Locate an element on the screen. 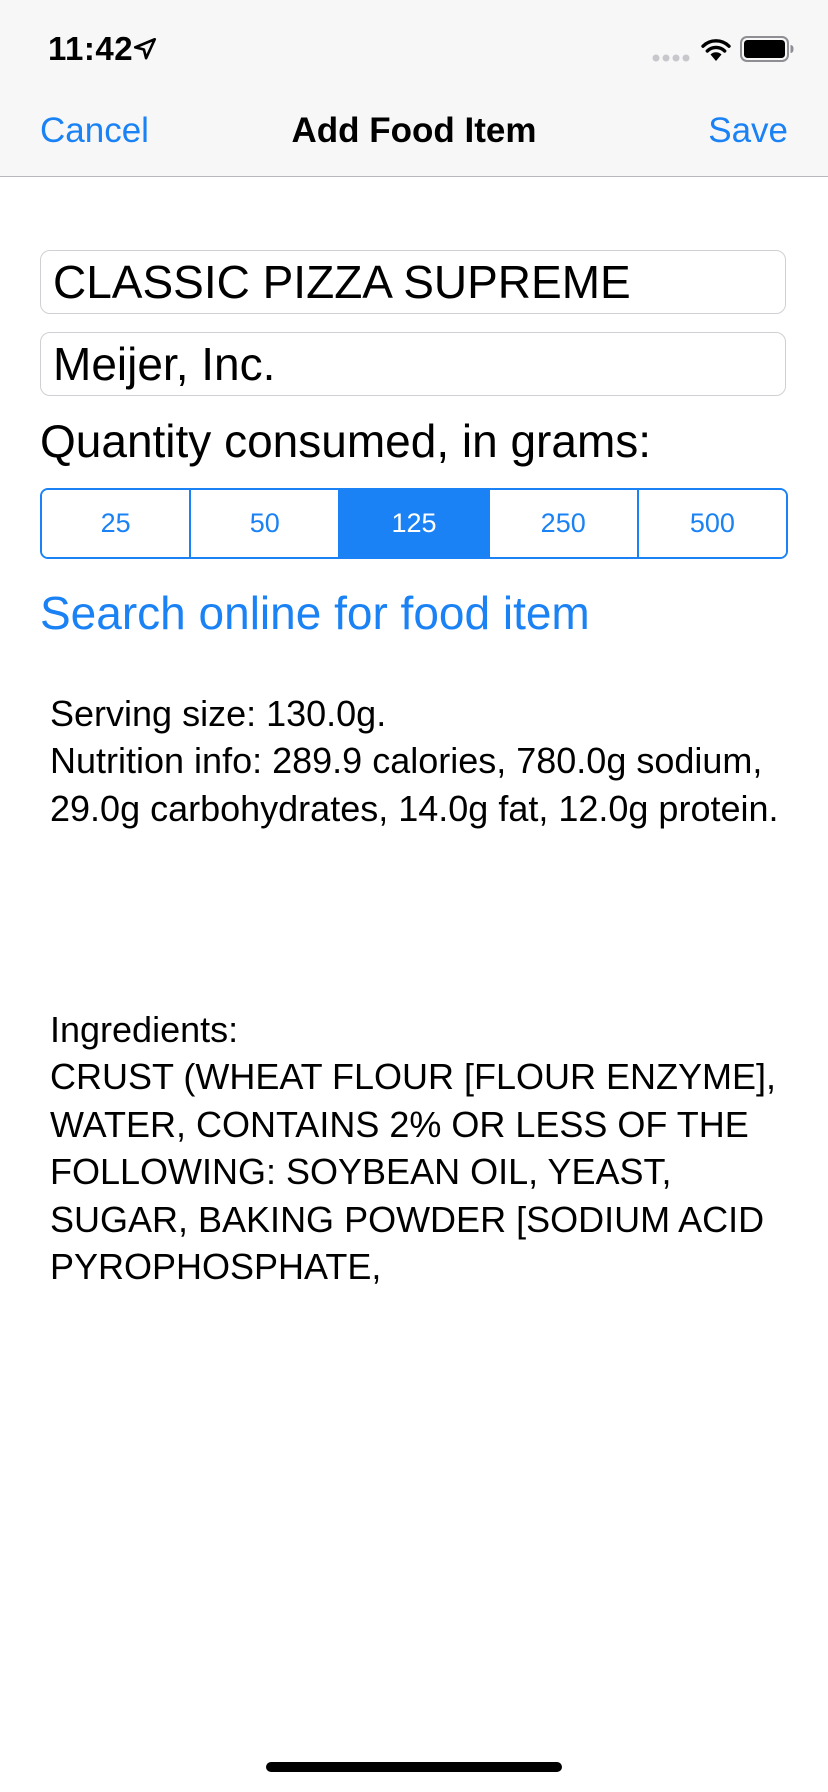 This screenshot has width=828, height=1792. battery-icon is located at coordinates (767, 49).